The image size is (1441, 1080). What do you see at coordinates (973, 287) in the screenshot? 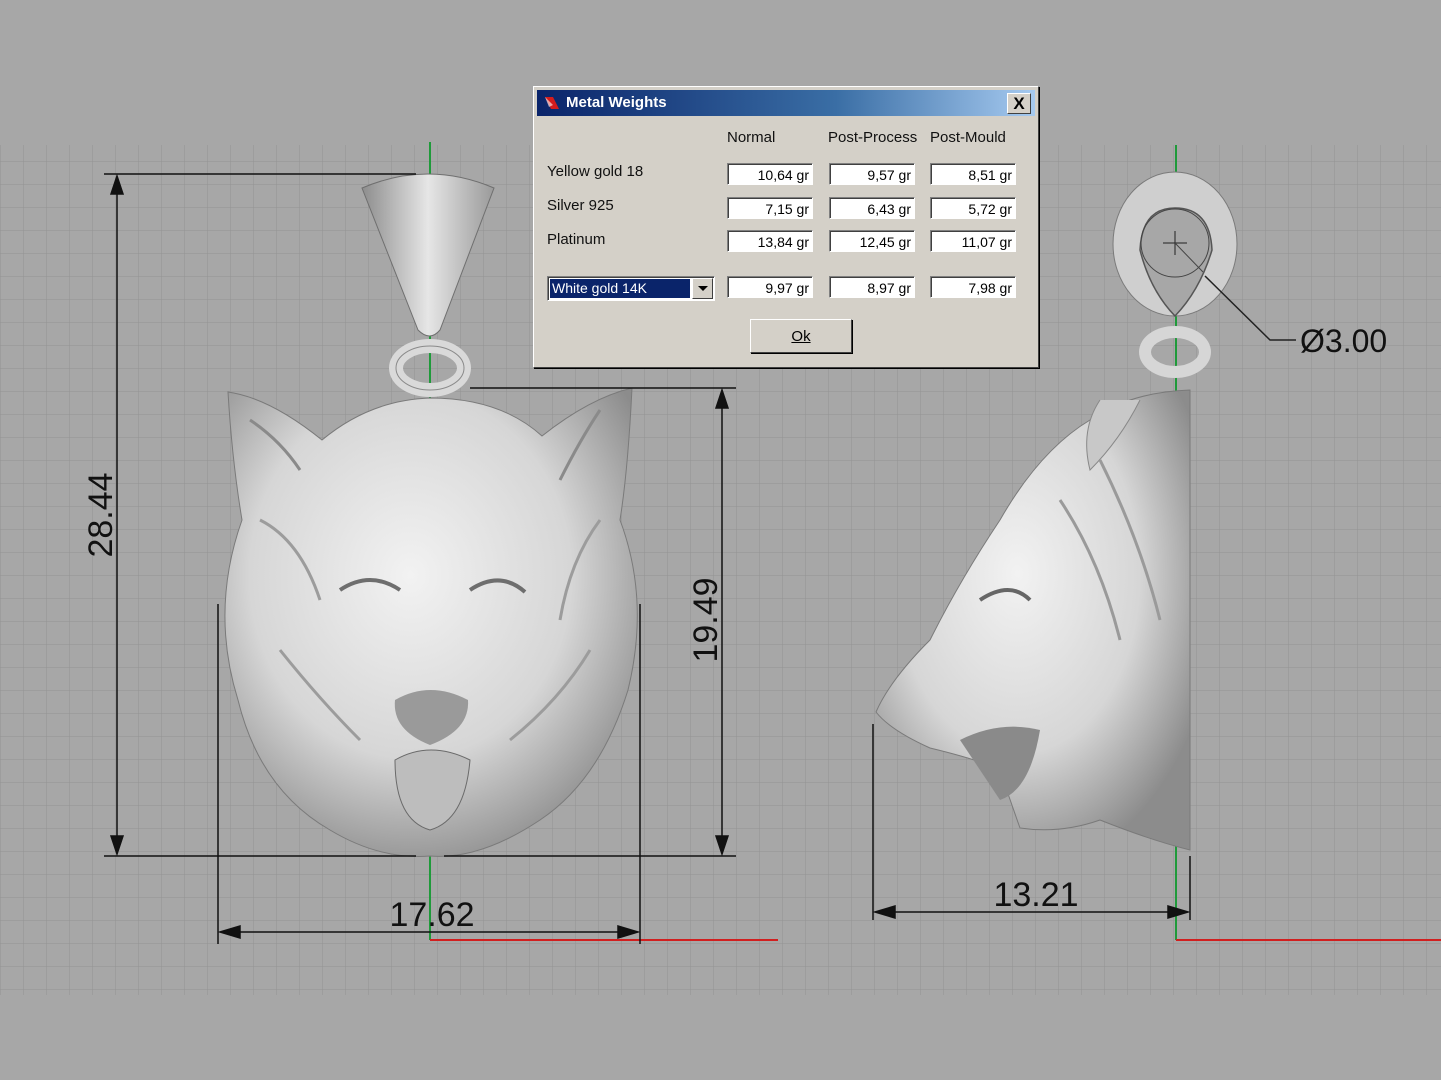
I see `selected-metal-post-mould-field: 7,98 gr` at bounding box center [973, 287].